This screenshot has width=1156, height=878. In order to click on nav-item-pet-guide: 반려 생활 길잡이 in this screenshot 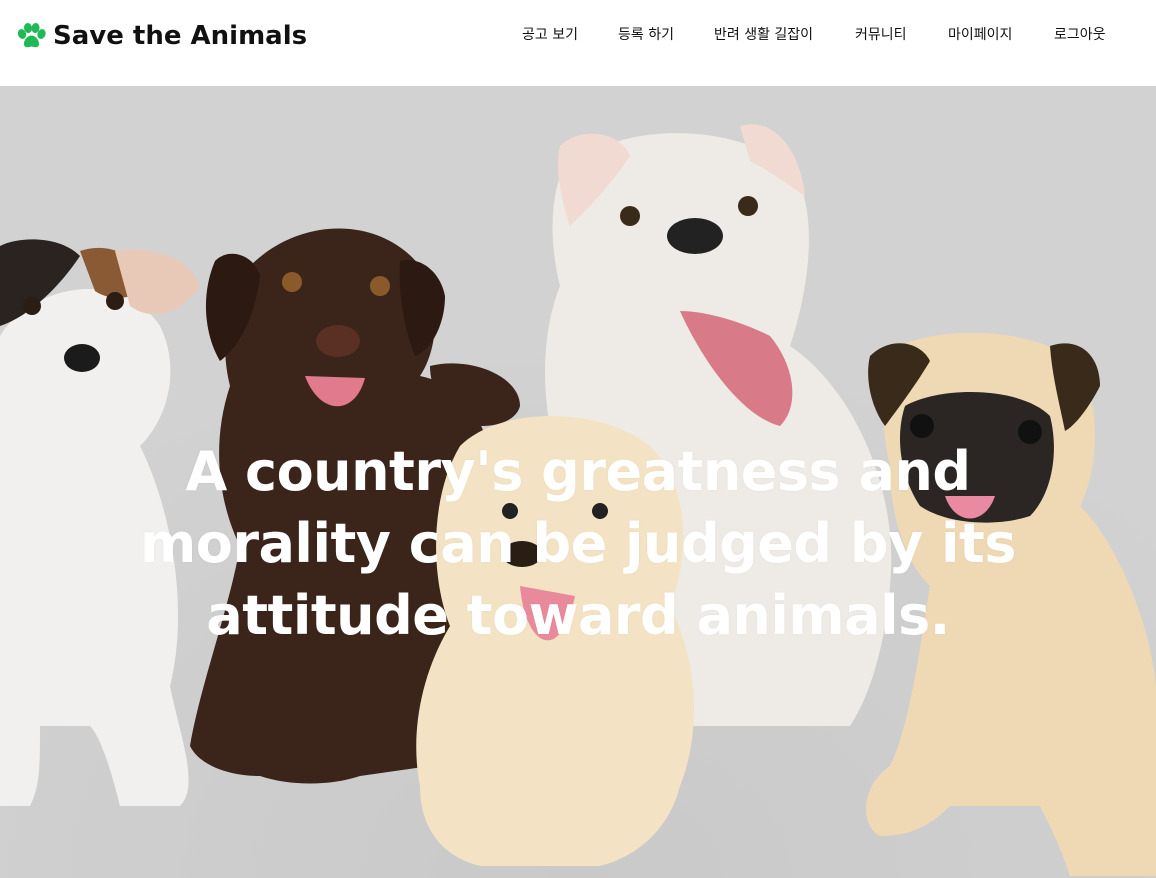, I will do `click(763, 35)`.